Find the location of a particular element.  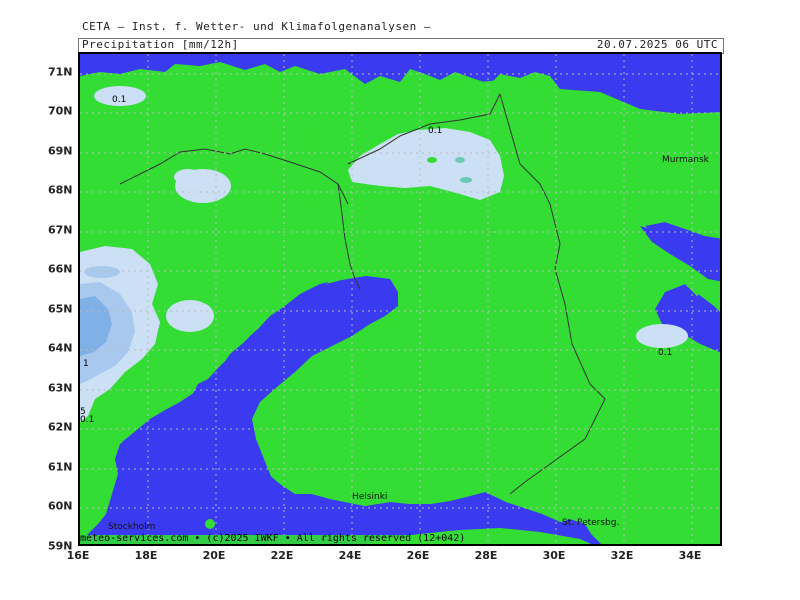

lat-label-68: 68N is located at coordinates (60, 190).